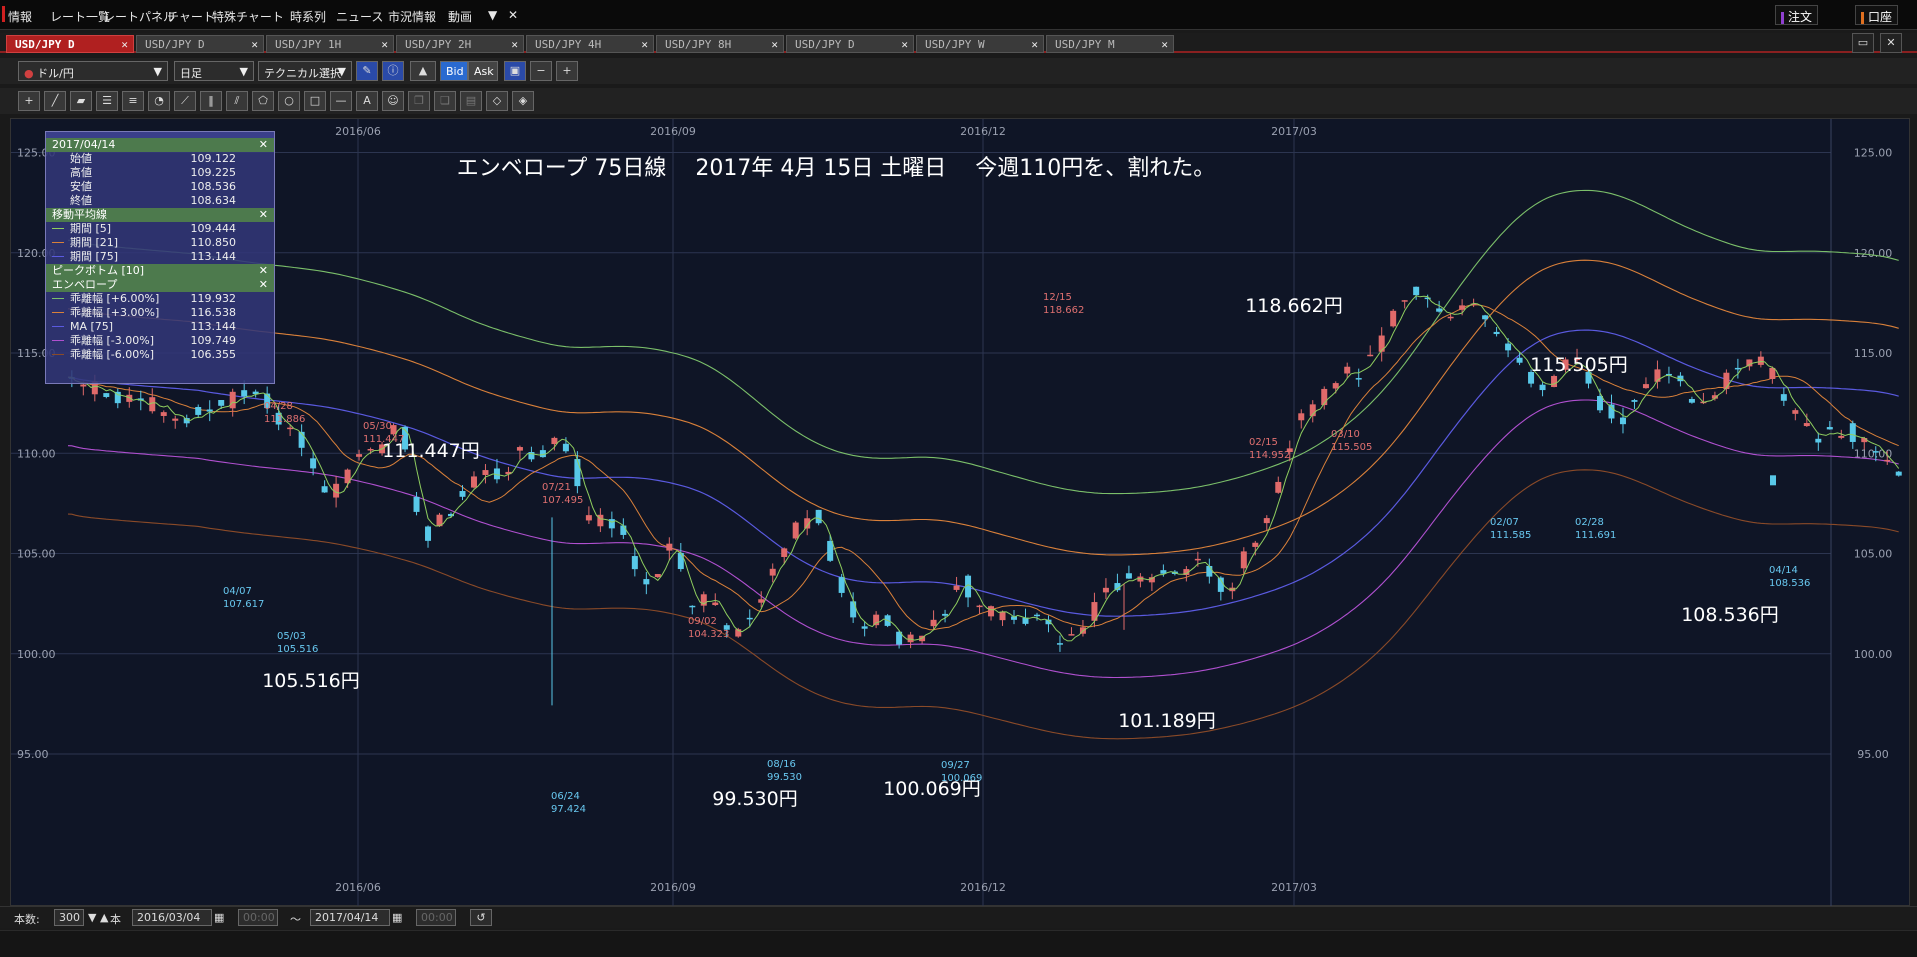 Image resolution: width=1917 pixels, height=957 pixels. What do you see at coordinates (191, 16) in the screenshot?
I see `menu-item-chart: チャート` at bounding box center [191, 16].